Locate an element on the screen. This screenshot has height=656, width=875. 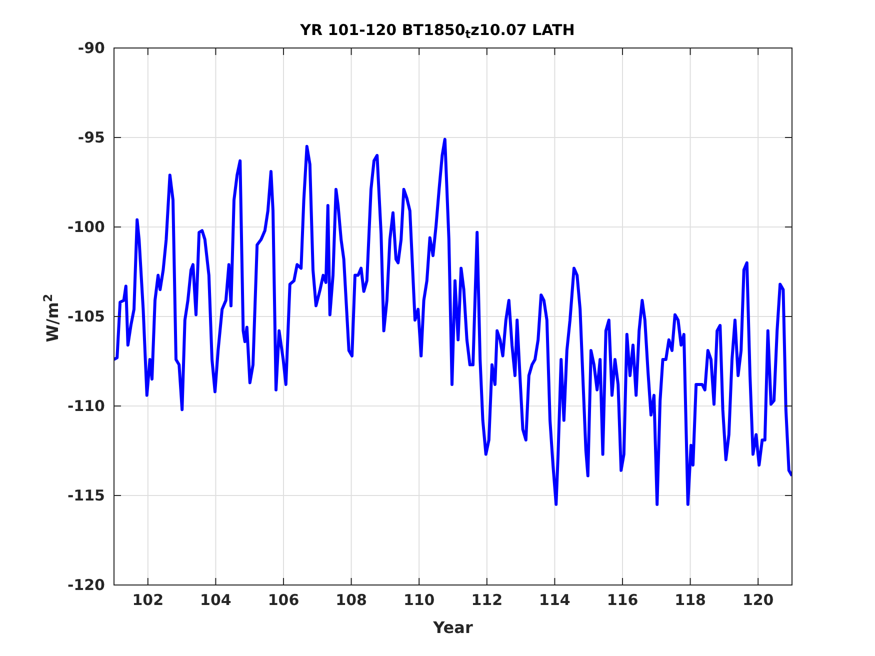
tick-label: 110 is located at coordinates (419, 600).